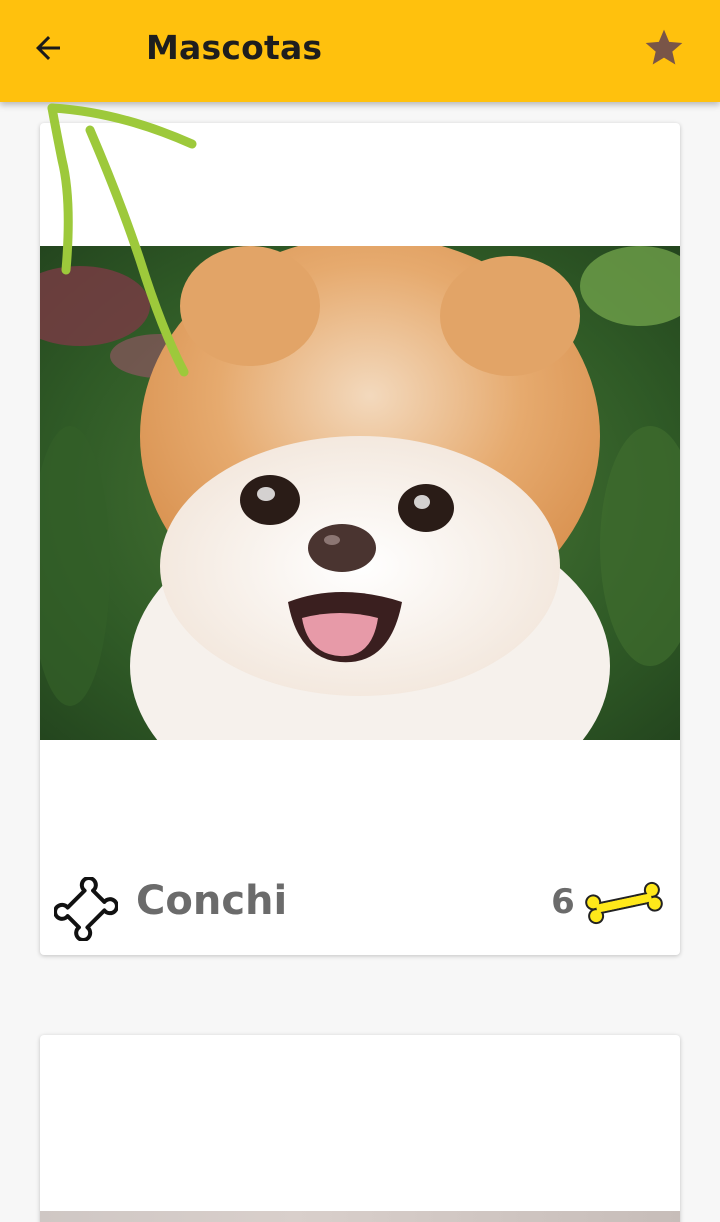 The width and height of the screenshot is (720, 1222). I want to click on star-icon, so click(664, 47).